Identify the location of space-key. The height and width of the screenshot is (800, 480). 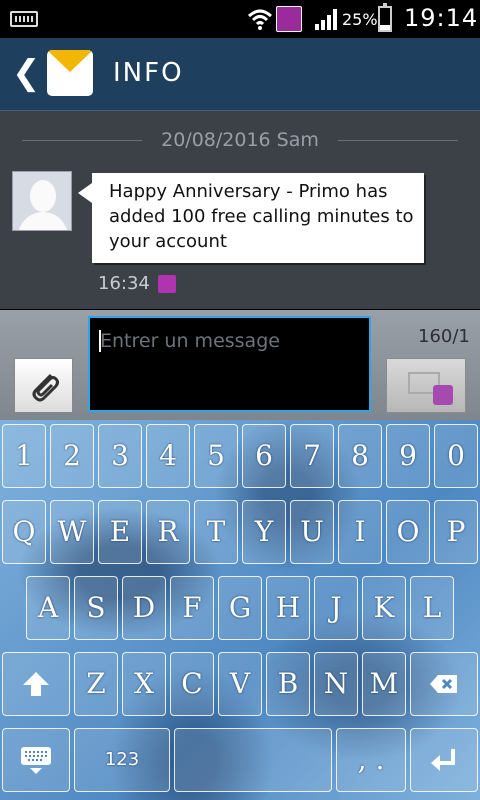
(253, 760).